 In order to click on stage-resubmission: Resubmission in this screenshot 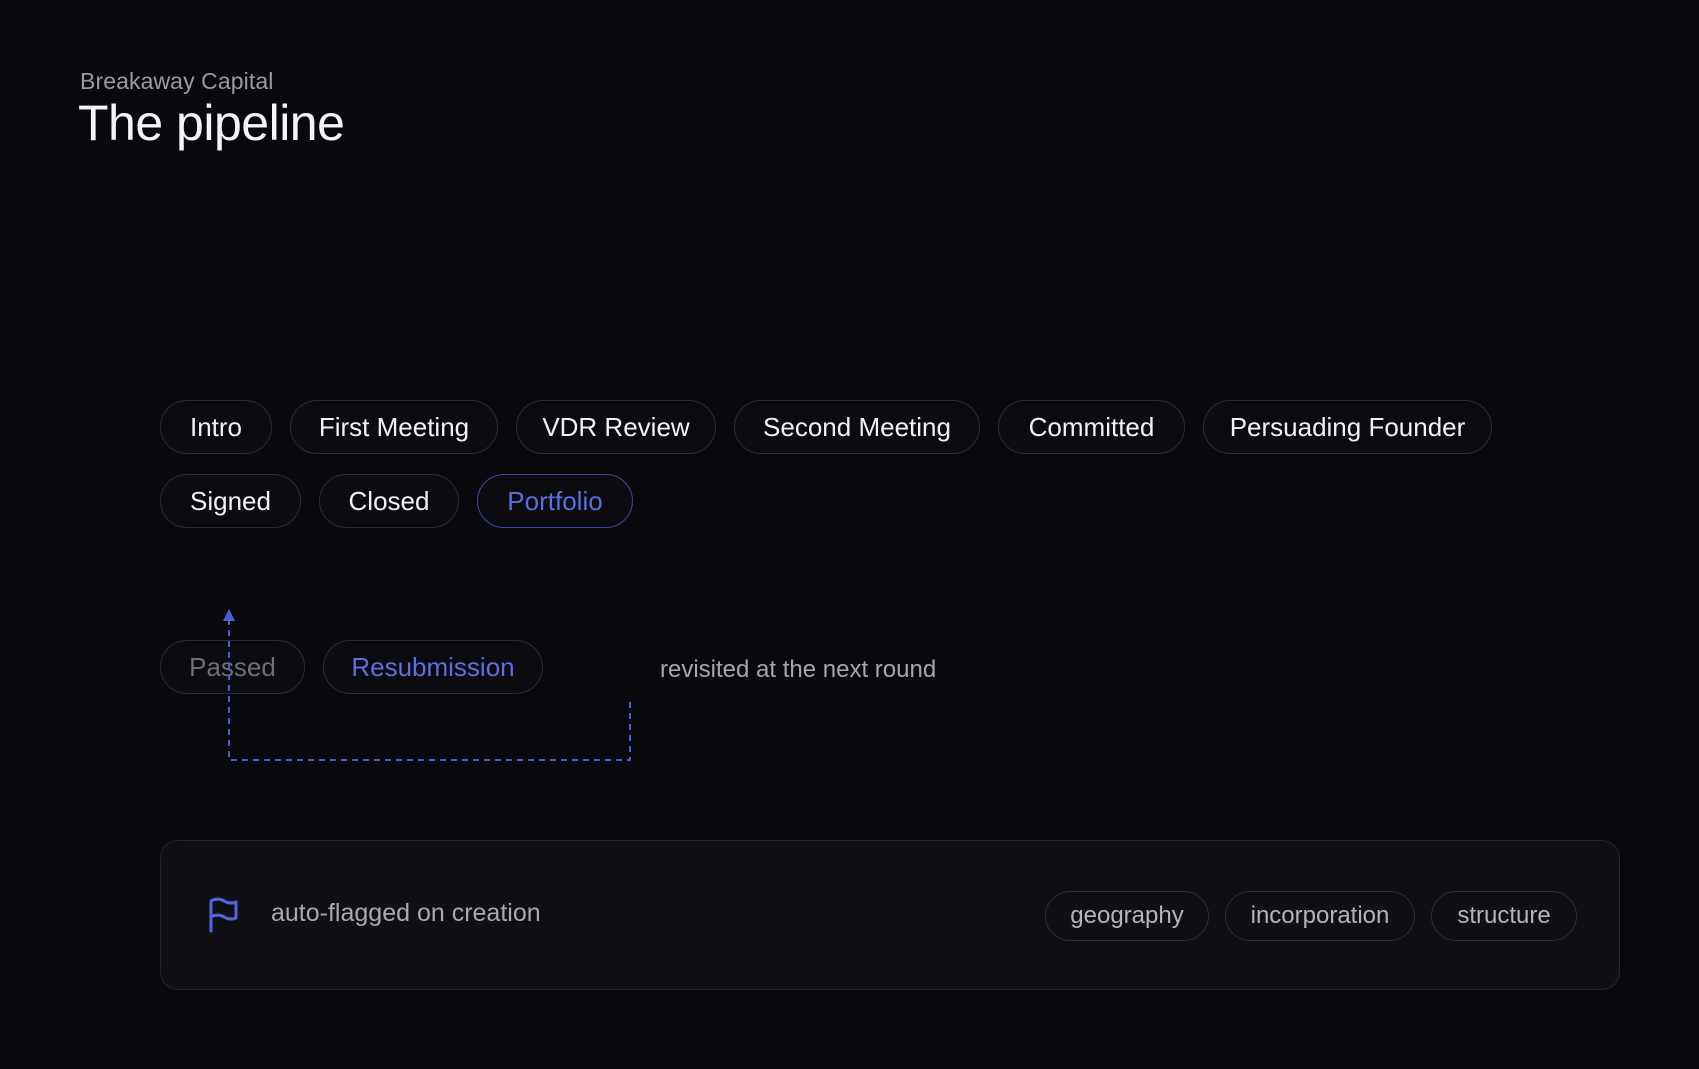, I will do `click(433, 667)`.